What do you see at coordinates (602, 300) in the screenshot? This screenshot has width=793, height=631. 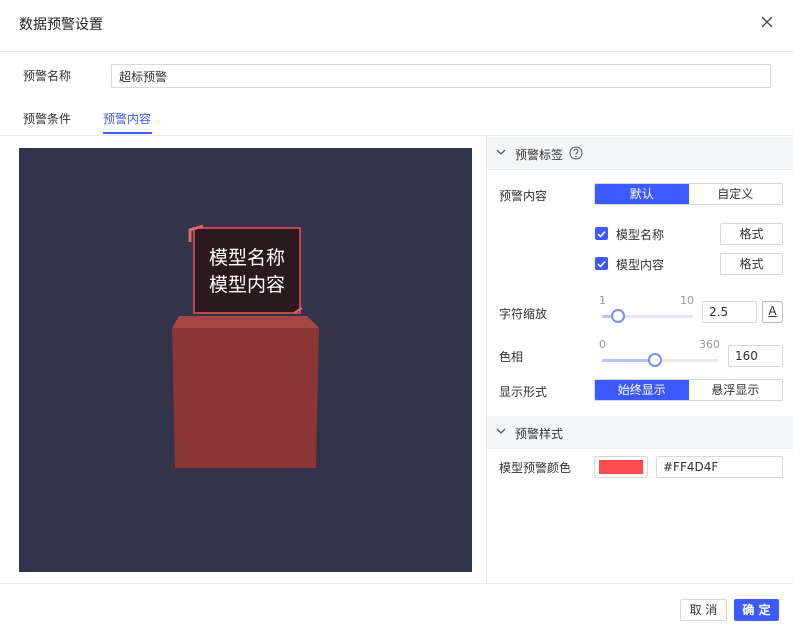 I see `scale-min-tick: 1` at bounding box center [602, 300].